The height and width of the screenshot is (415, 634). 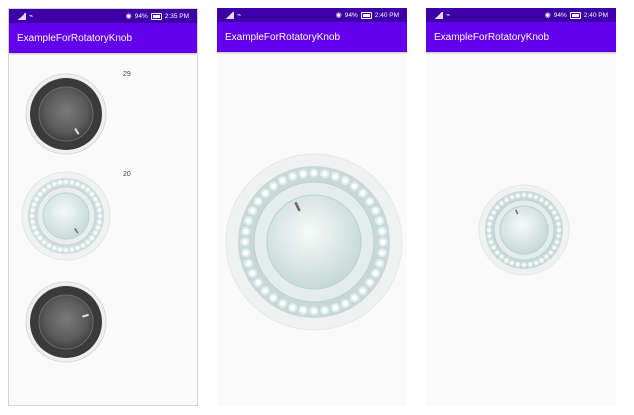 I want to click on rotary-knob-light, so click(x=66, y=216).